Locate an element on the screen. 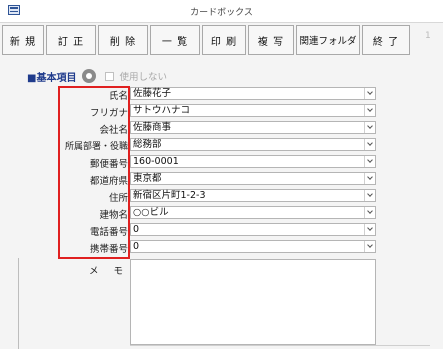  toolbar: 新 規 訂 正 削 除 一 覧 印 刷 複 写 関連フォルダ 終 了 is located at coordinates (215, 41).